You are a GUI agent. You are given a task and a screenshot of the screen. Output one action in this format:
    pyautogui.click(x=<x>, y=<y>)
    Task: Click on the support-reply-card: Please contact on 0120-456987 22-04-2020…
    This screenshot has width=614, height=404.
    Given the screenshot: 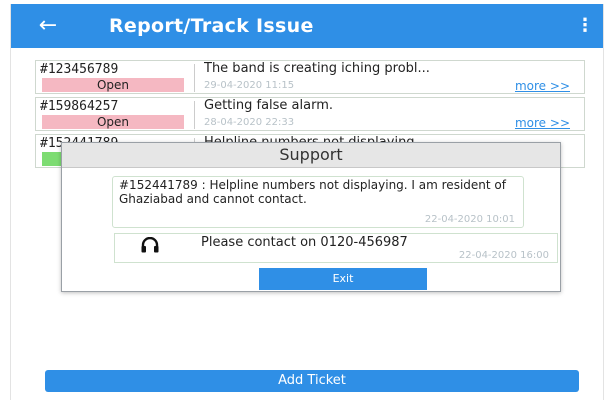 What is the action you would take?
    pyautogui.click(x=336, y=248)
    